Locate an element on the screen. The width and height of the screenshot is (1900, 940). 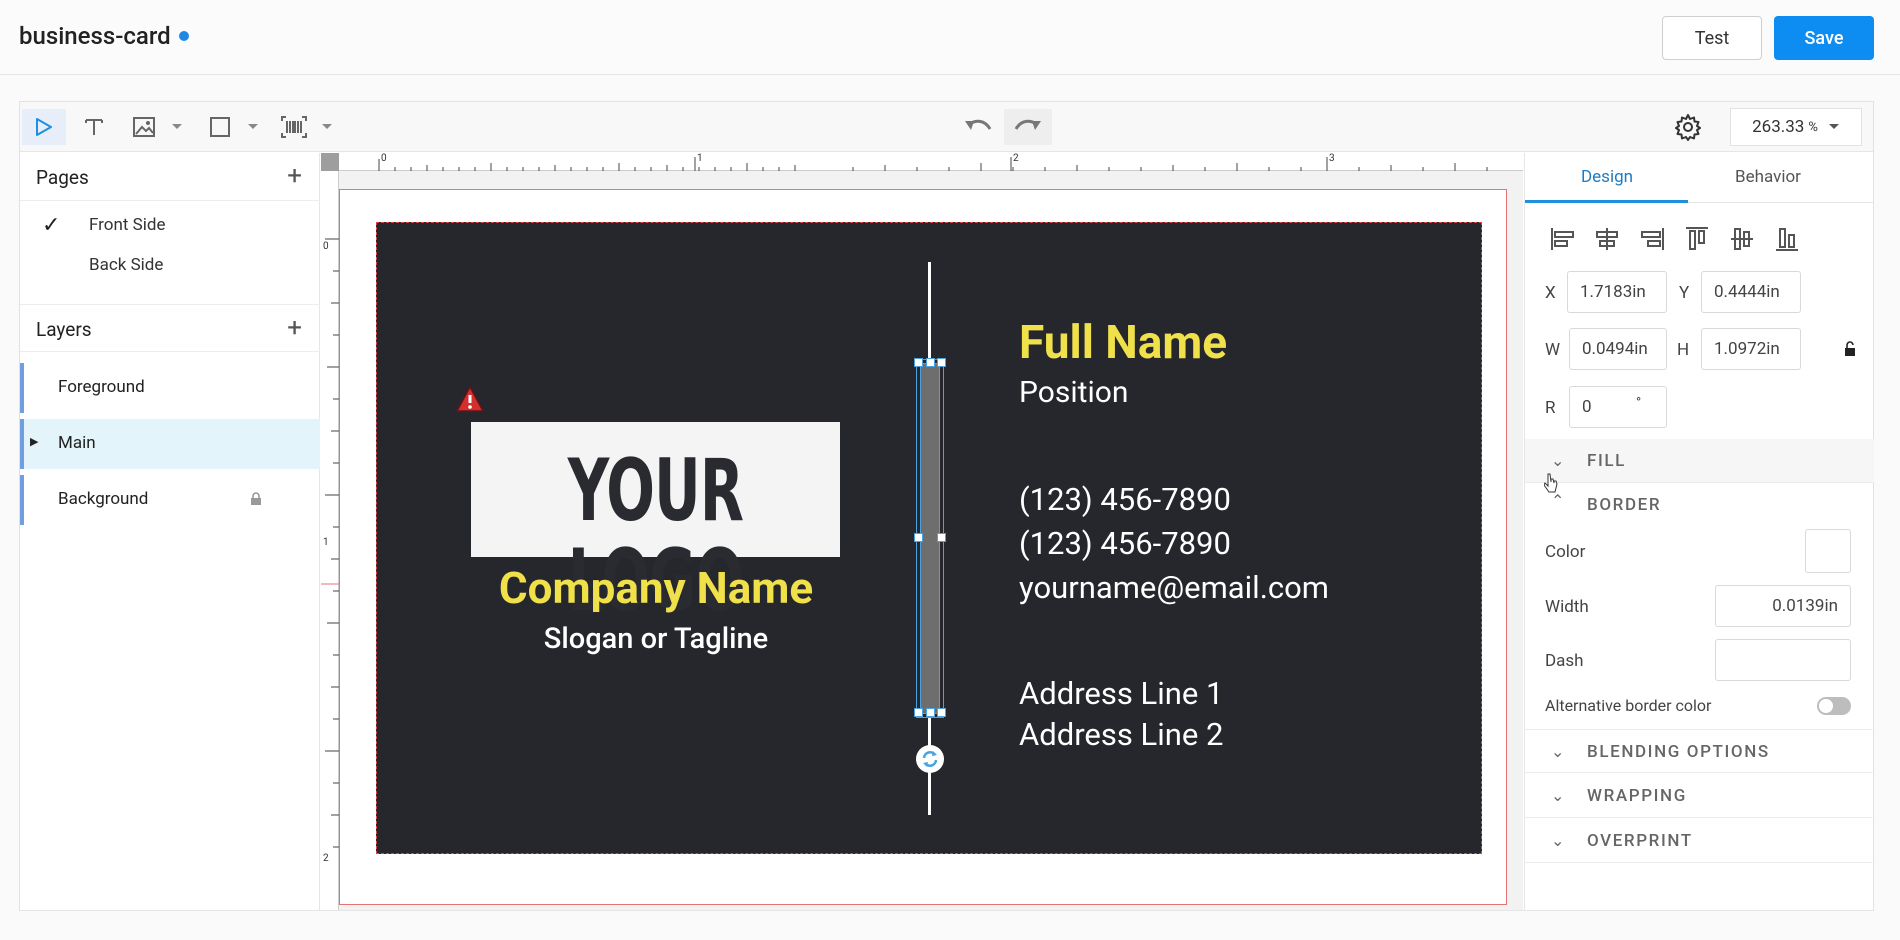
layers-header: Layers + is located at coordinates (170, 328).